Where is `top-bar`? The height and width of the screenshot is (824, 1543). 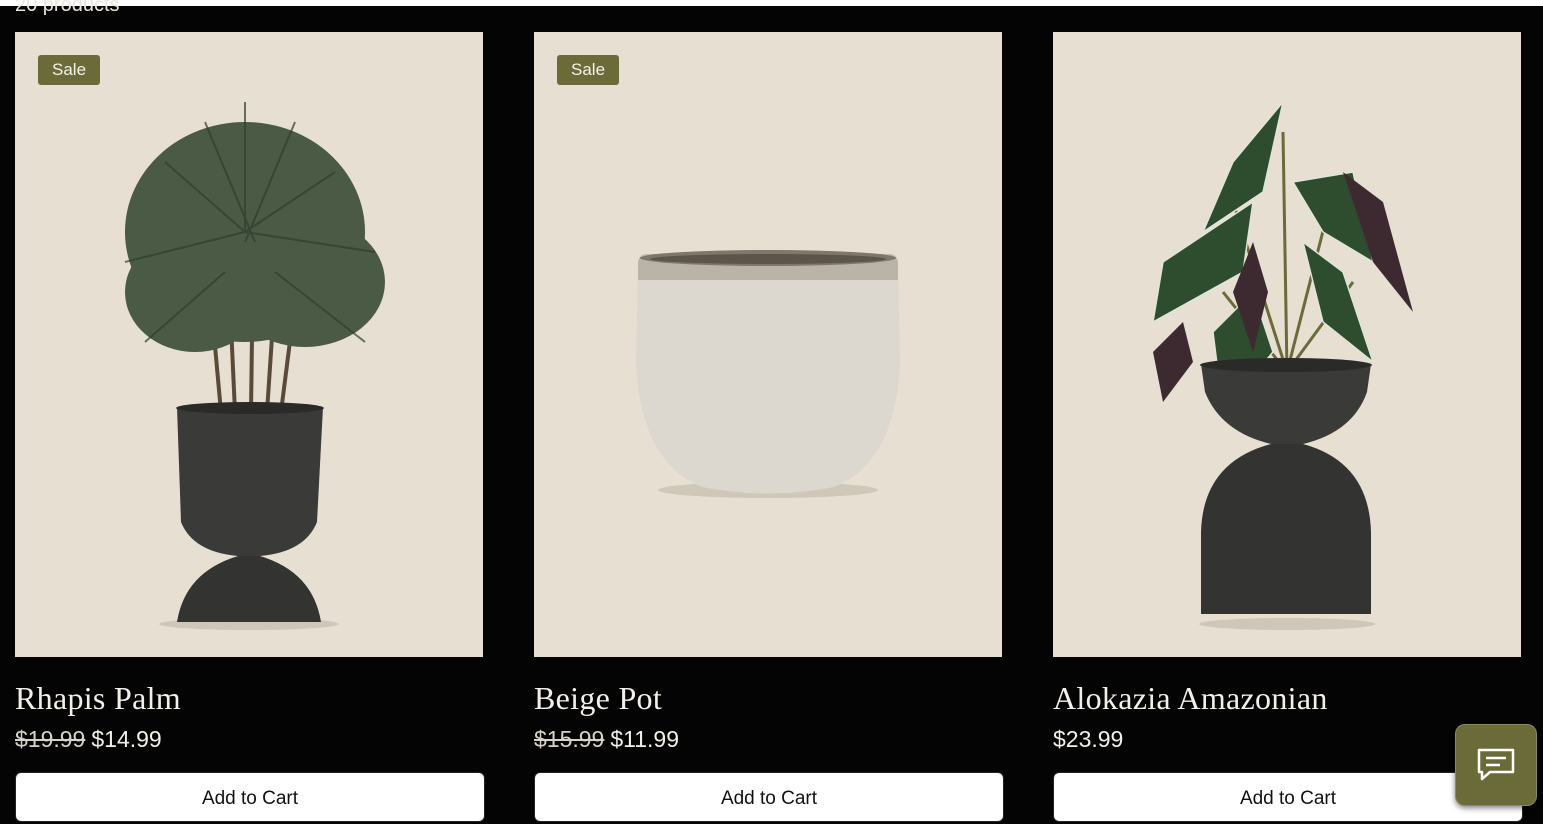 top-bar is located at coordinates (771, 3).